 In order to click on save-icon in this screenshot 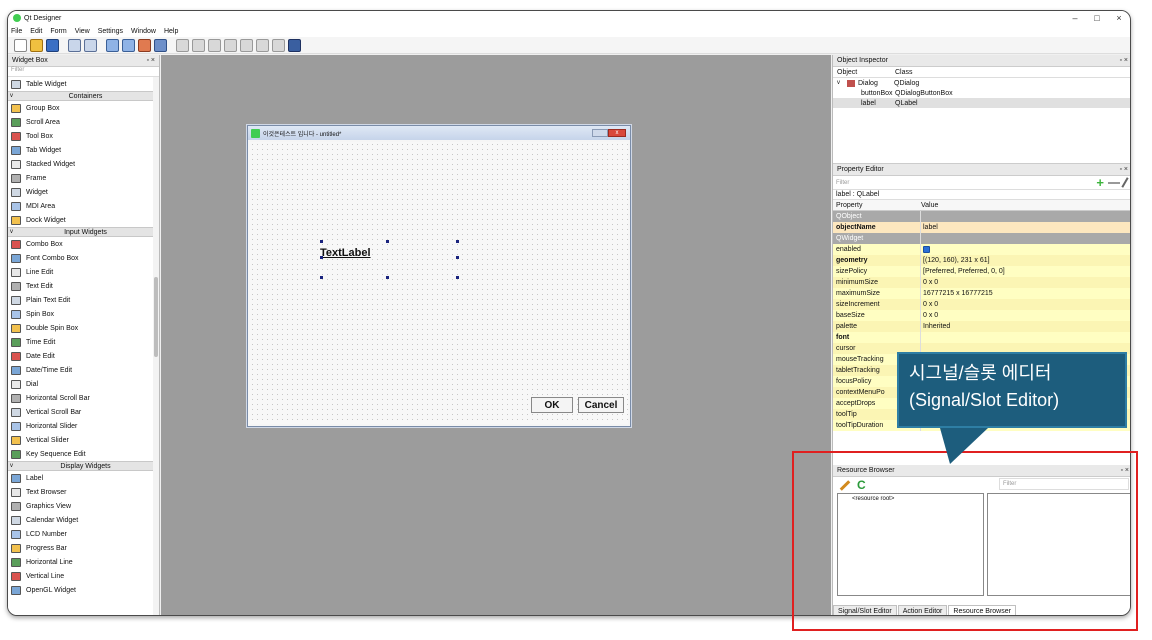, I will do `click(52, 45)`.